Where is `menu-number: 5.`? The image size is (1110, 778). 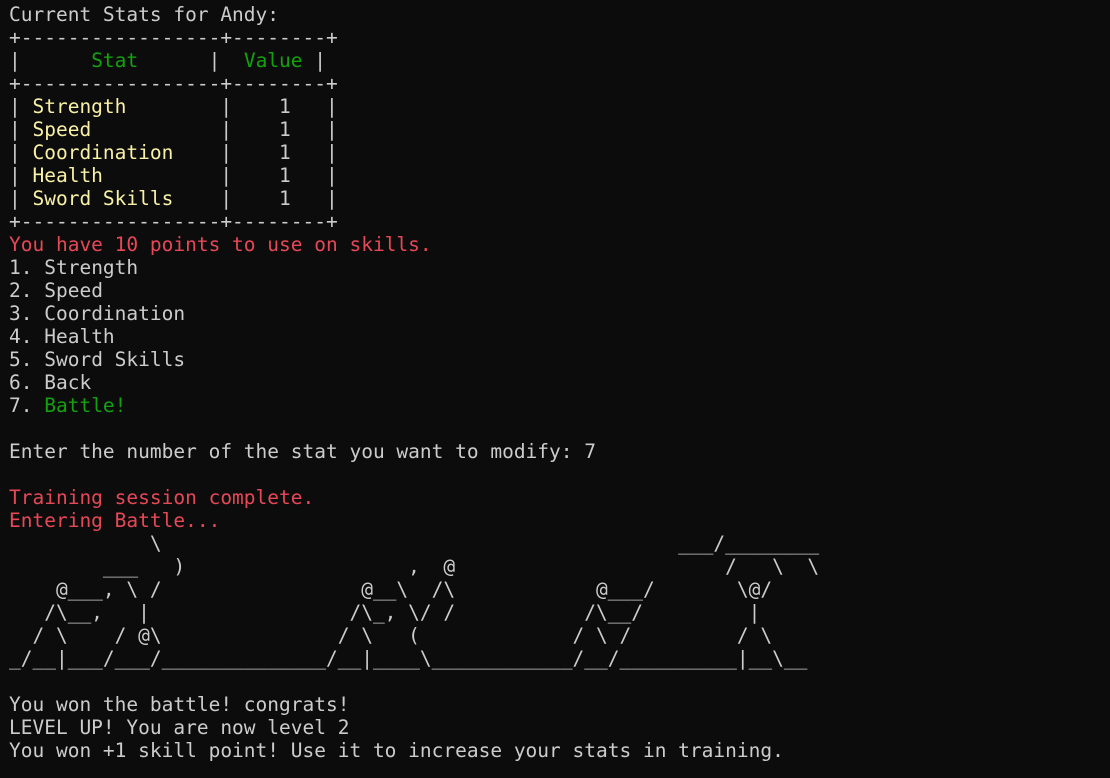
menu-number: 5. is located at coordinates (27, 359).